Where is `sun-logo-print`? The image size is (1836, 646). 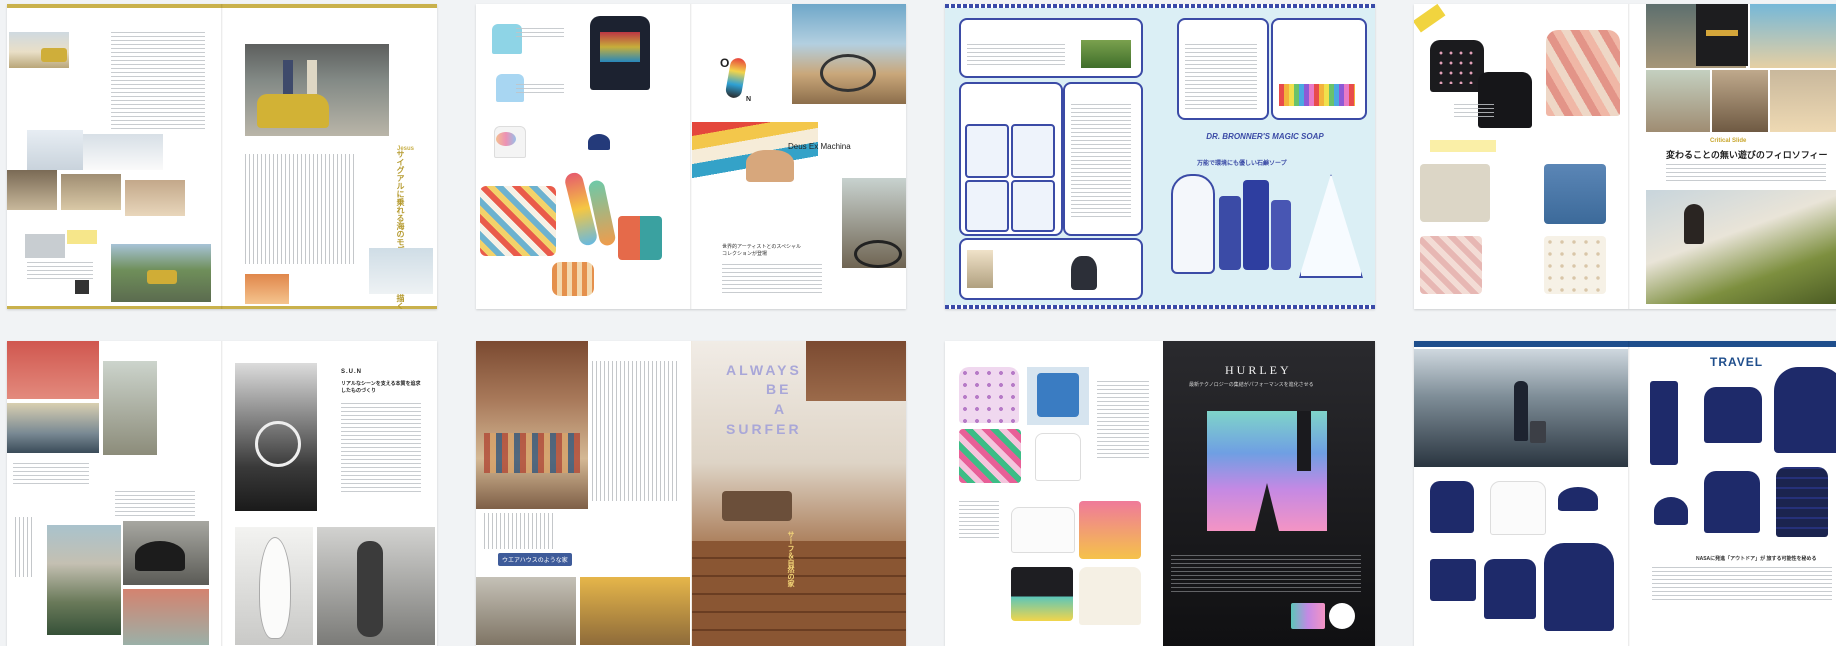 sun-logo-print is located at coordinates (278, 444).